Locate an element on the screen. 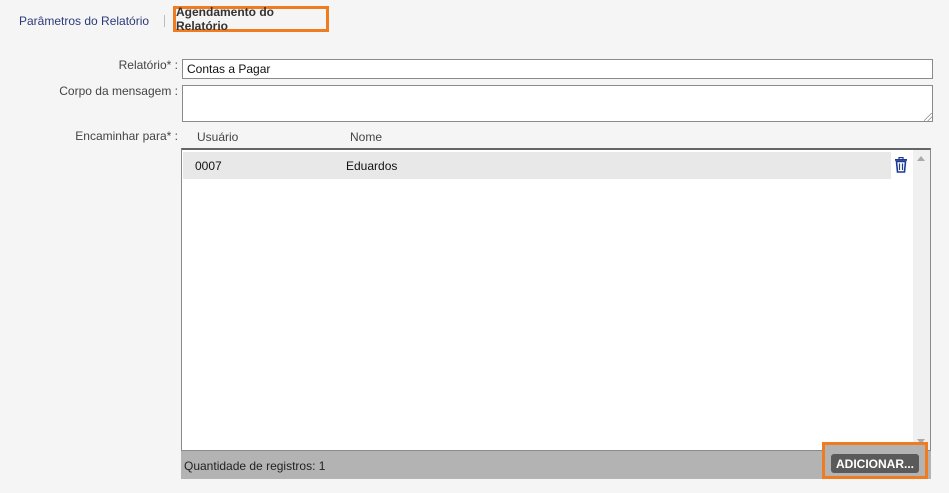 Image resolution: width=949 pixels, height=493 pixels. record-count: Quantidade de registros: 1 is located at coordinates (255, 466).